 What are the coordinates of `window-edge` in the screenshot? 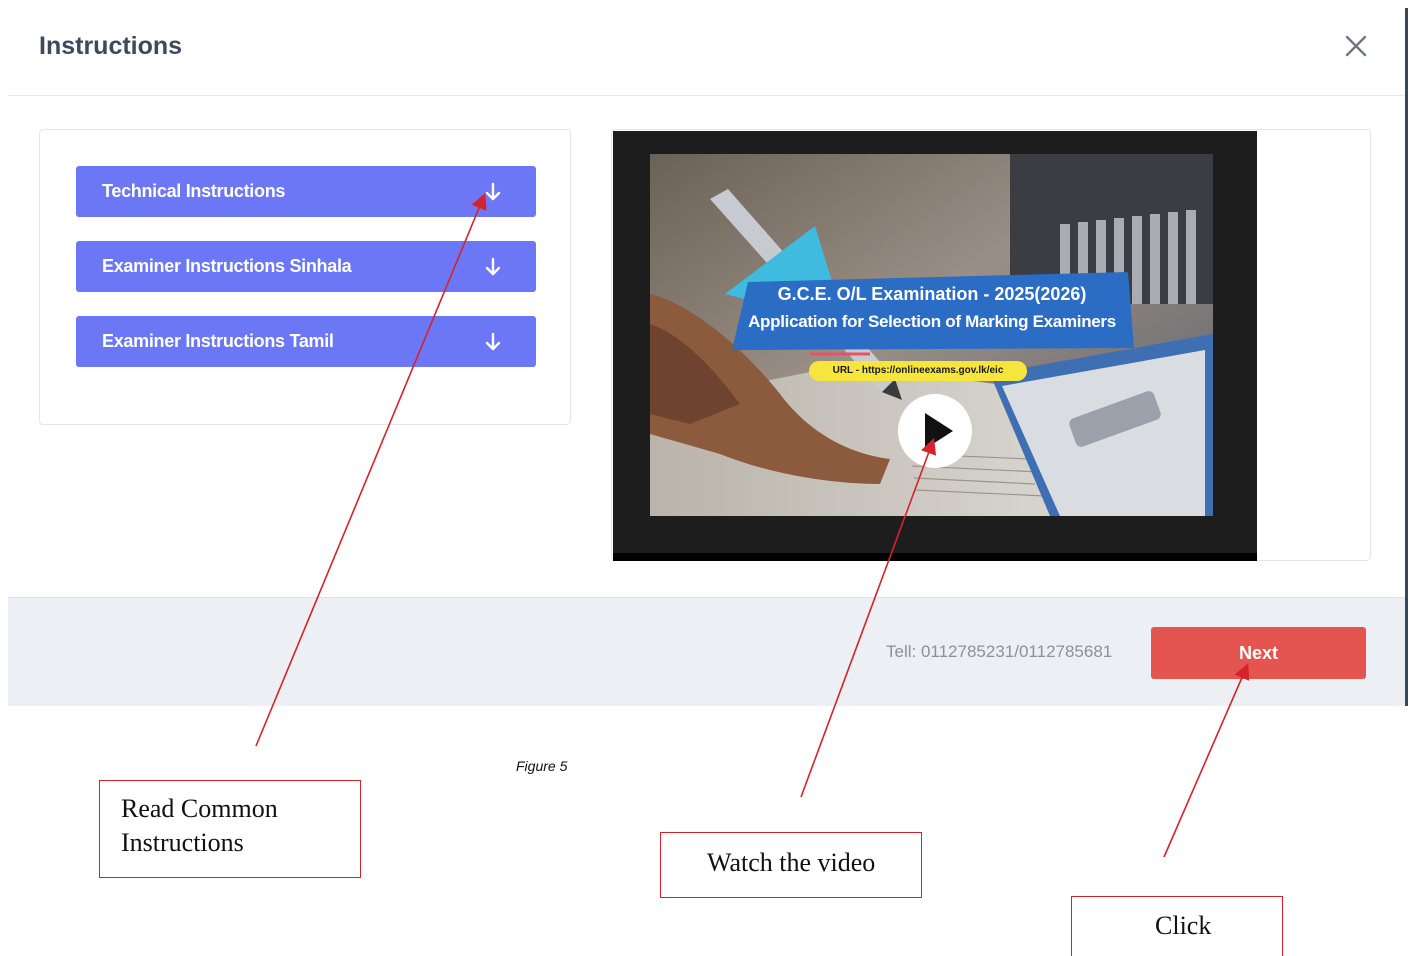 It's located at (1406, 357).